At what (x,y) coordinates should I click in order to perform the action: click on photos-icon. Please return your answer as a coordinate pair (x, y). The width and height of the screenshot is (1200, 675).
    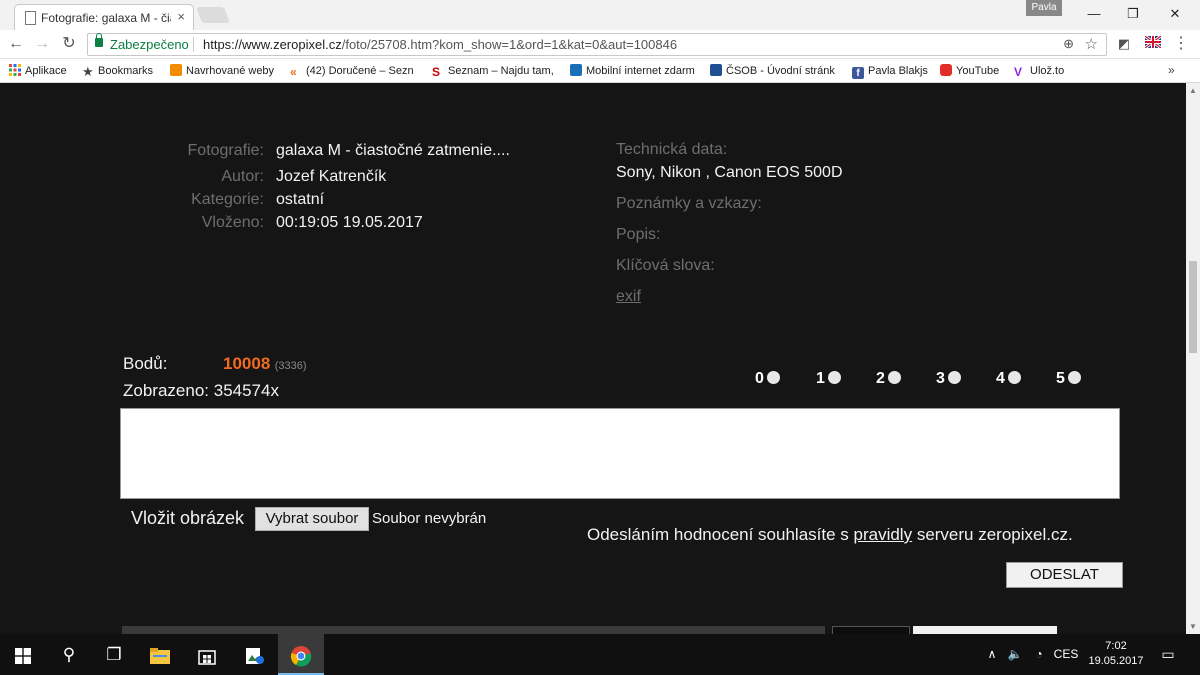
    Looking at the image, I should click on (255, 654).